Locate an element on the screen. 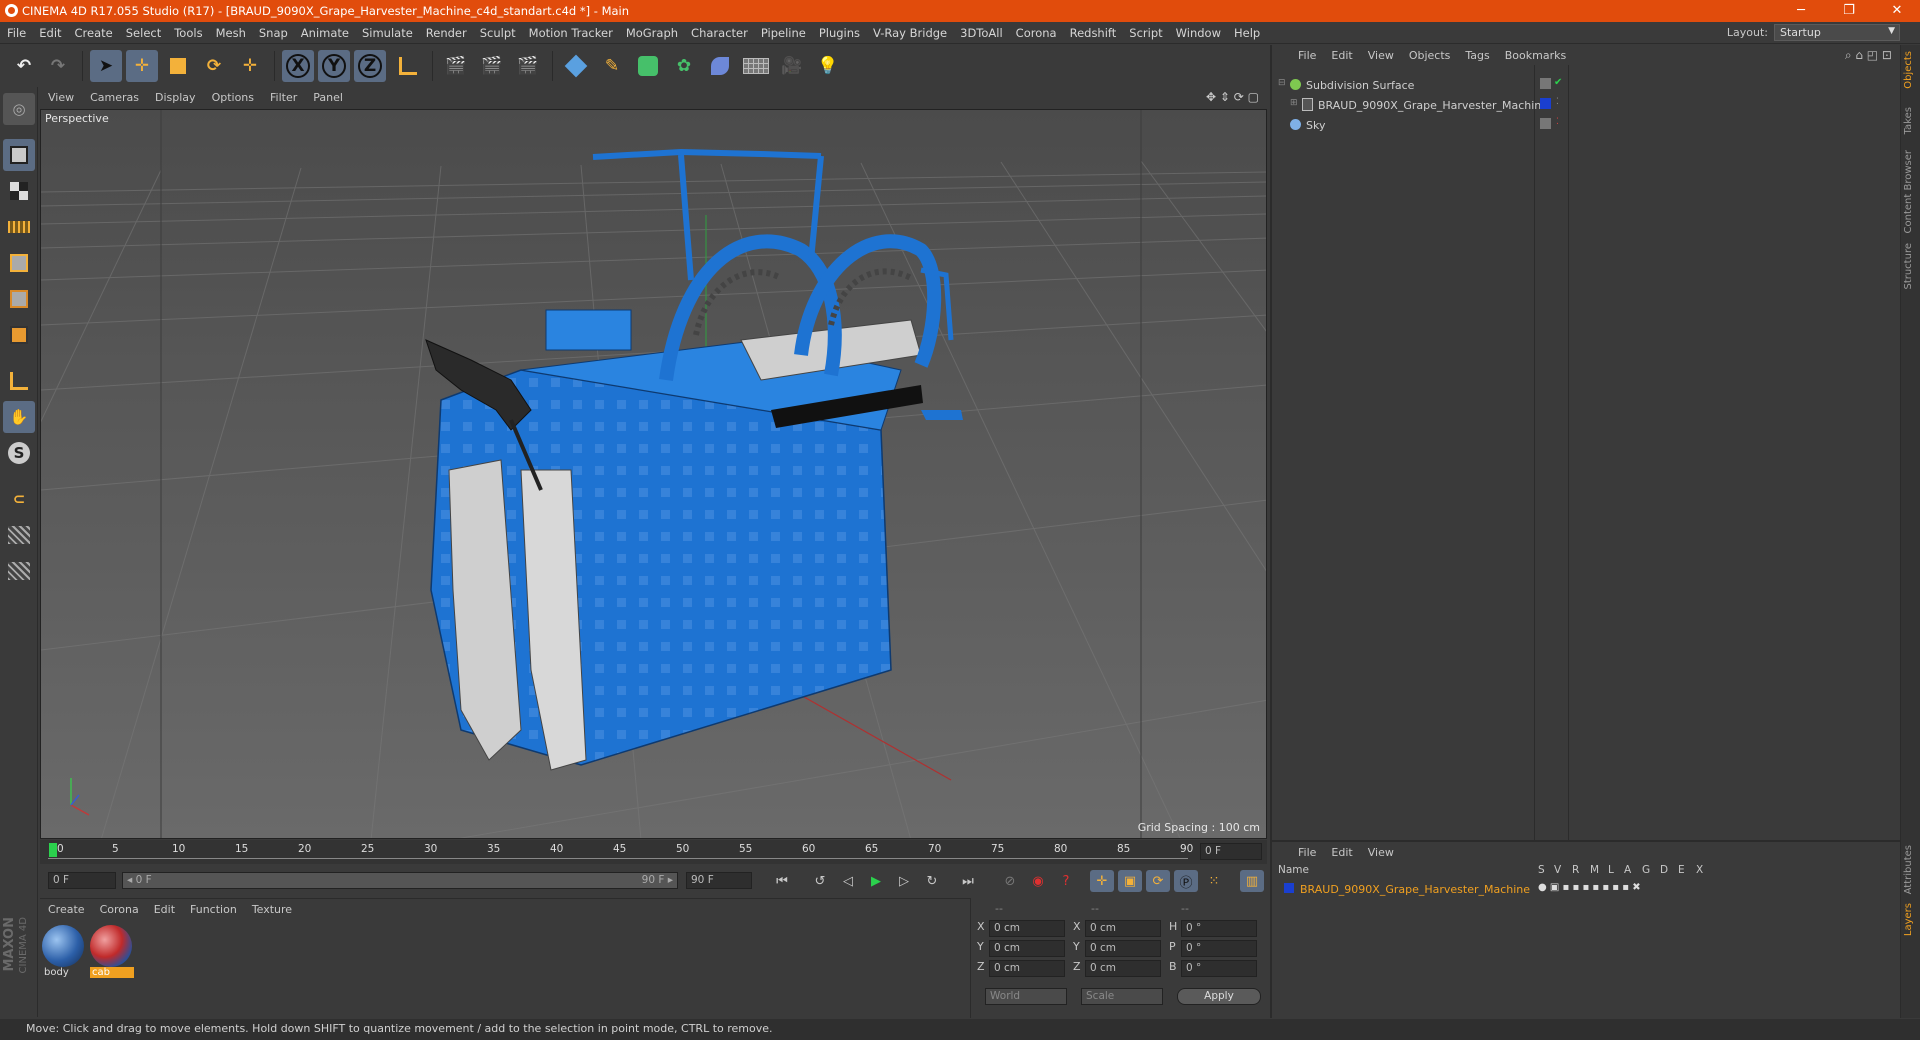 The image size is (1920, 1040). objects-menu-objects: Objects is located at coordinates (1429, 53).